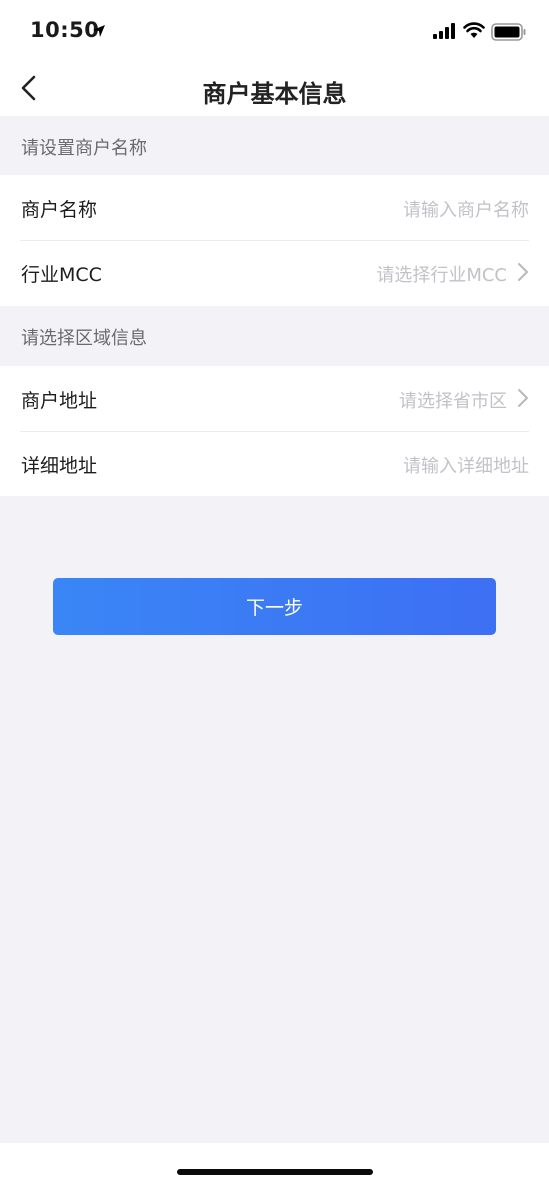  Describe the element at coordinates (274, 399) in the screenshot. I see `merchant-address-row: 商户地址 请选择省市区` at that location.